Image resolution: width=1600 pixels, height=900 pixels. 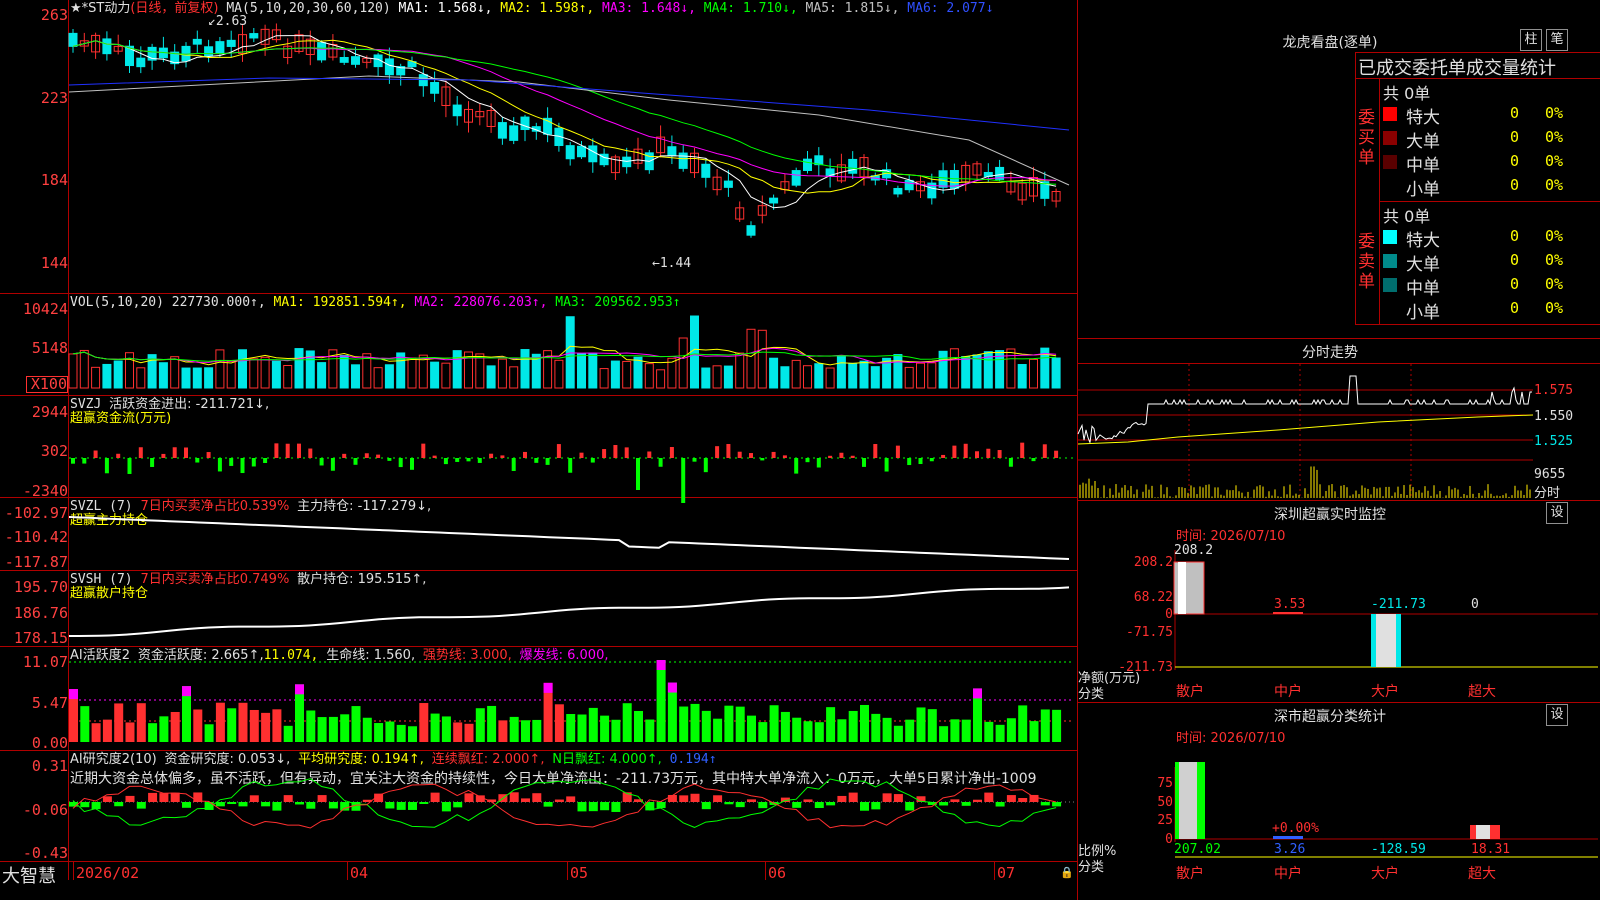 What do you see at coordinates (572, 345) in the screenshot?
I see `volume-chart` at bounding box center [572, 345].